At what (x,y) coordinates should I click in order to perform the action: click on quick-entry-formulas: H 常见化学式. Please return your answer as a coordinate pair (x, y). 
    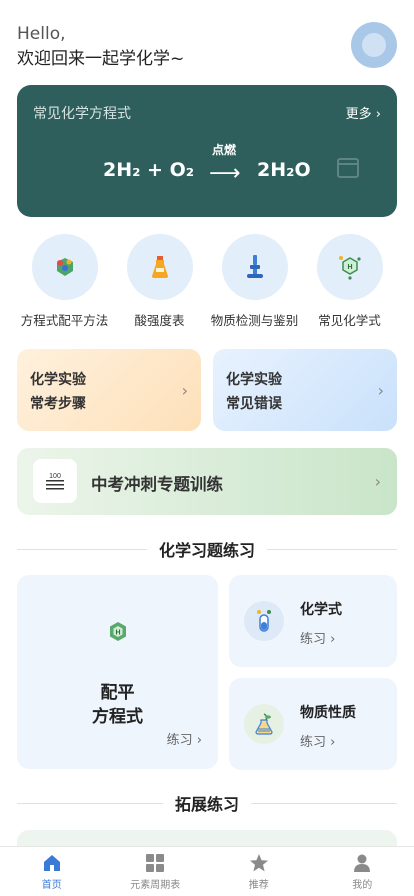
    Looking at the image, I should click on (349, 282).